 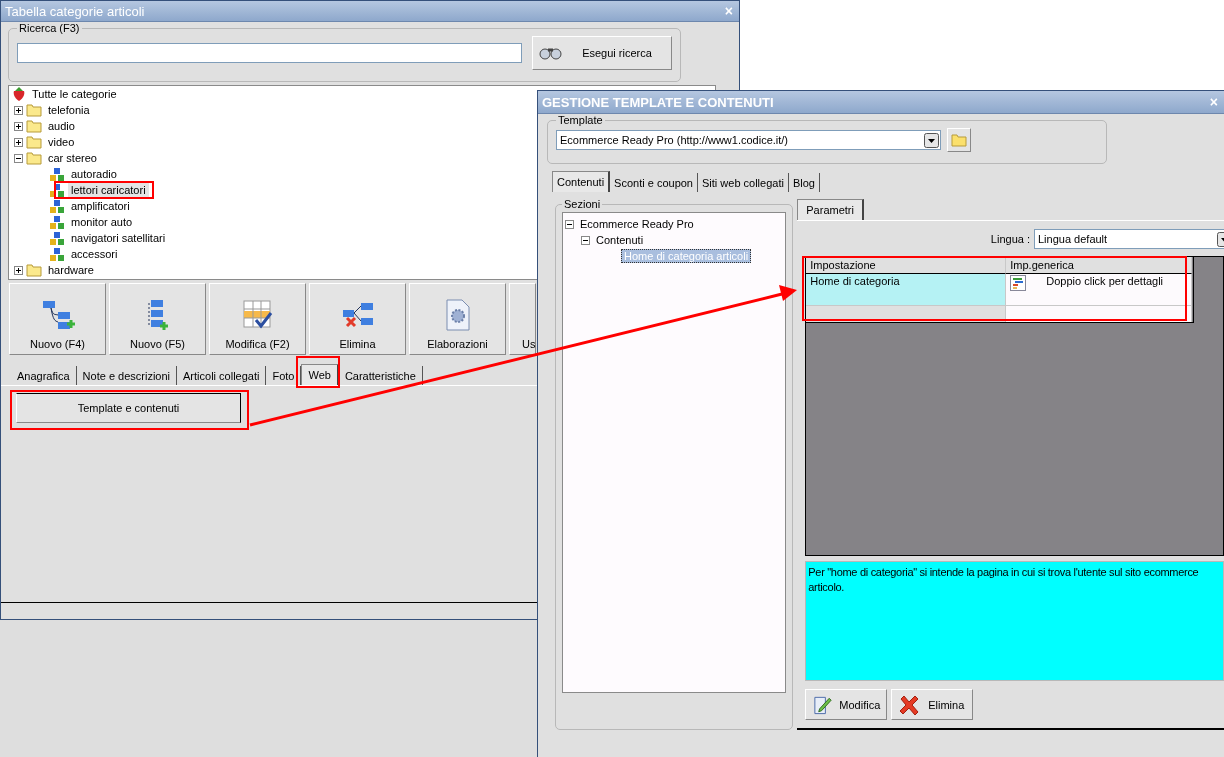 I want to click on toolbar-button: Us, so click(x=522, y=319).